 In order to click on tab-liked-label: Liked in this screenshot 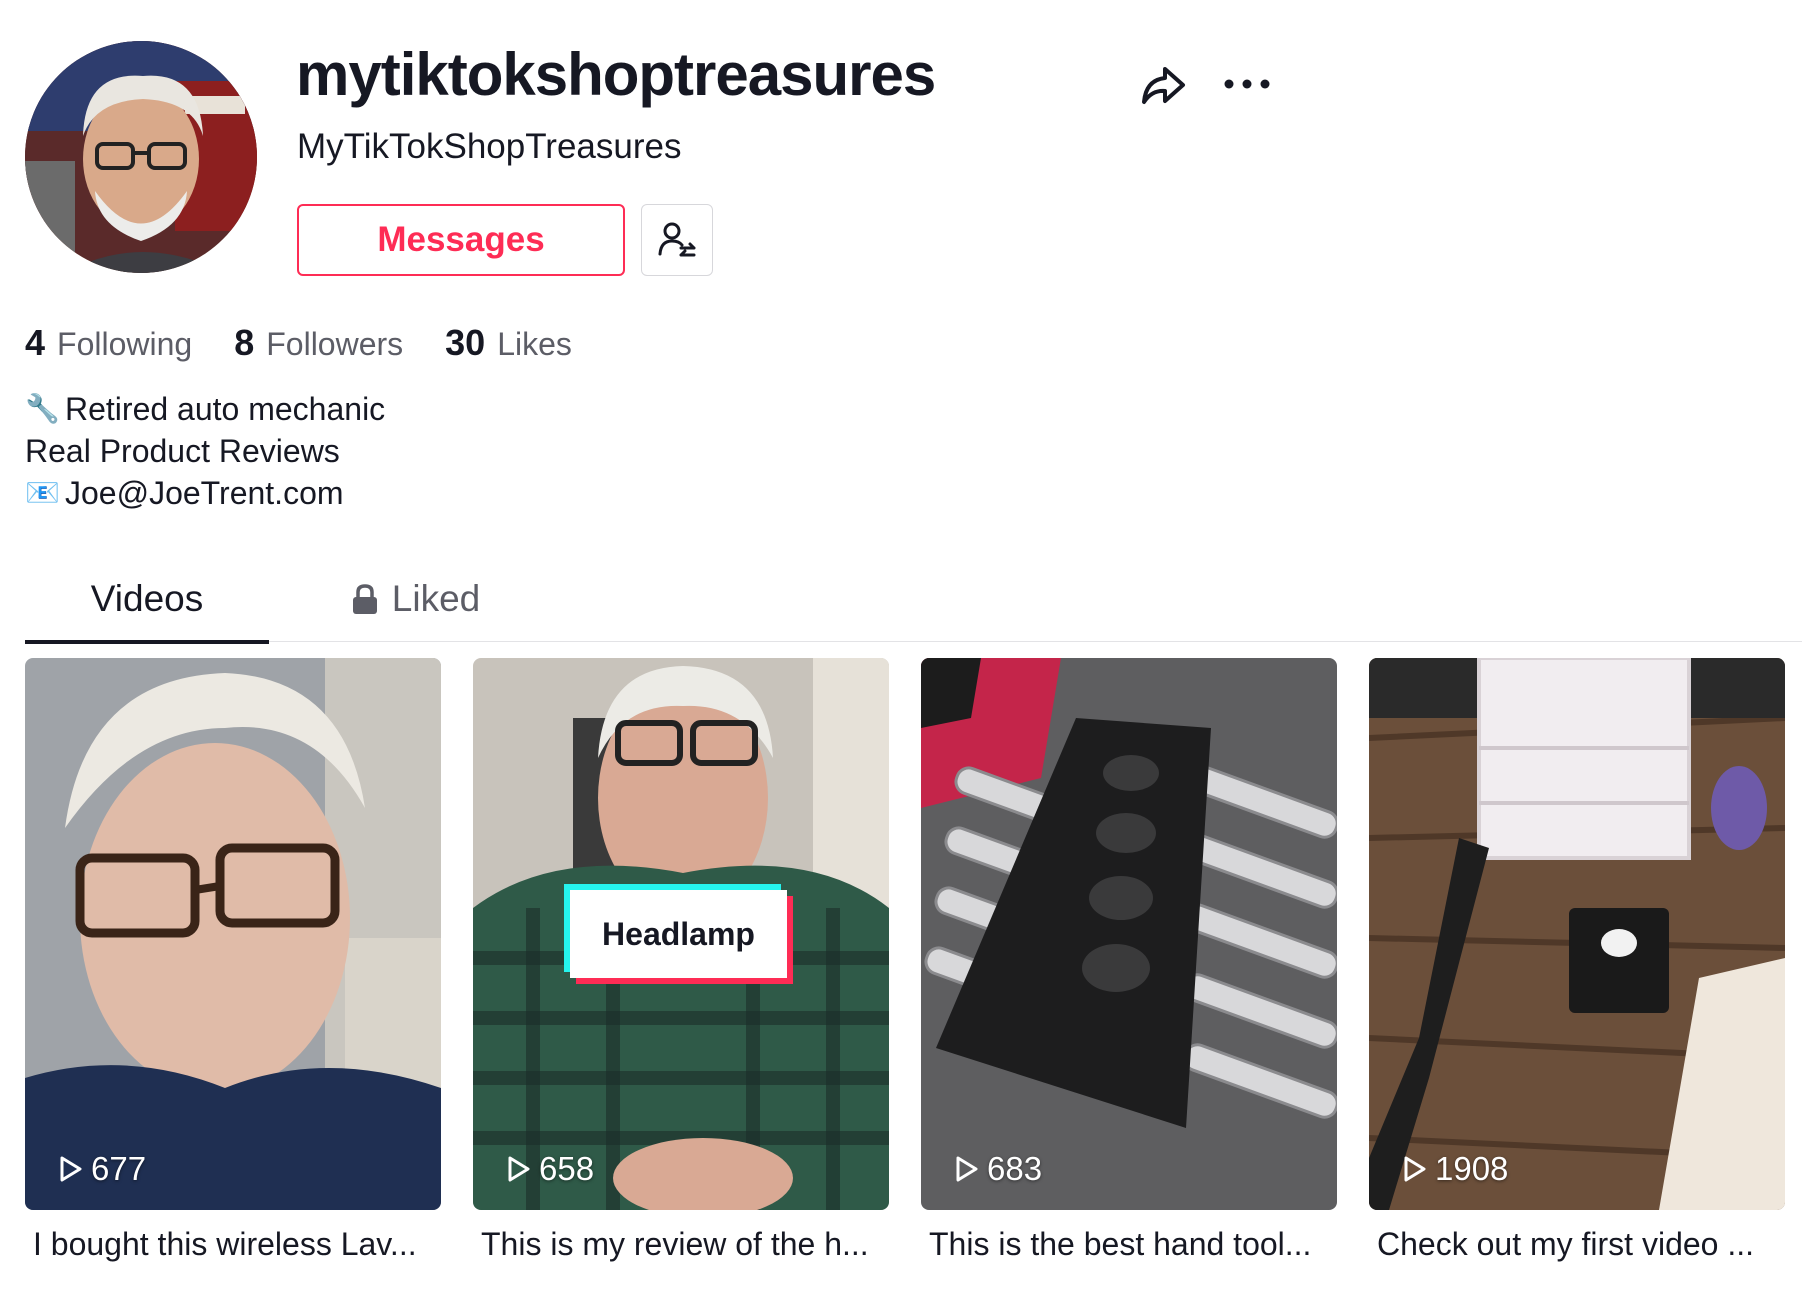, I will do `click(436, 598)`.